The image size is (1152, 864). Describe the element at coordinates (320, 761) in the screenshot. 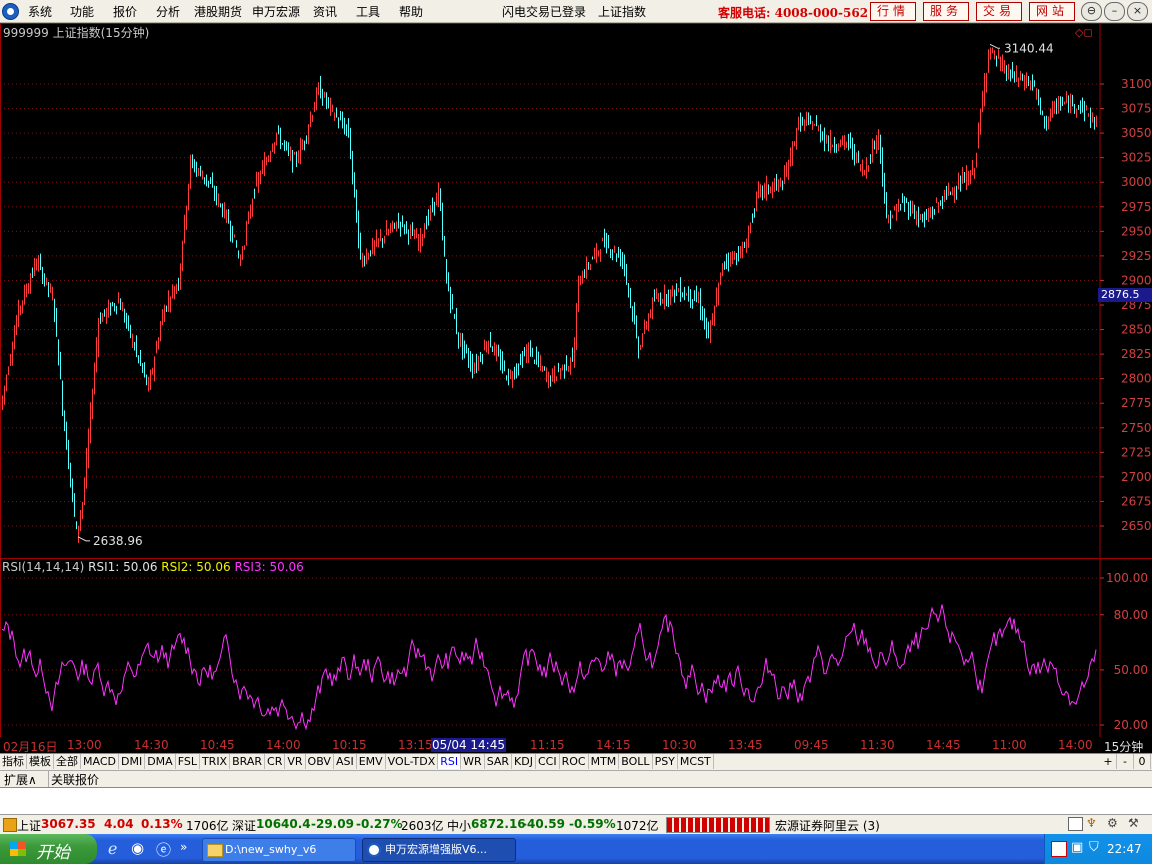

I see `tab-obv: OBV` at that location.